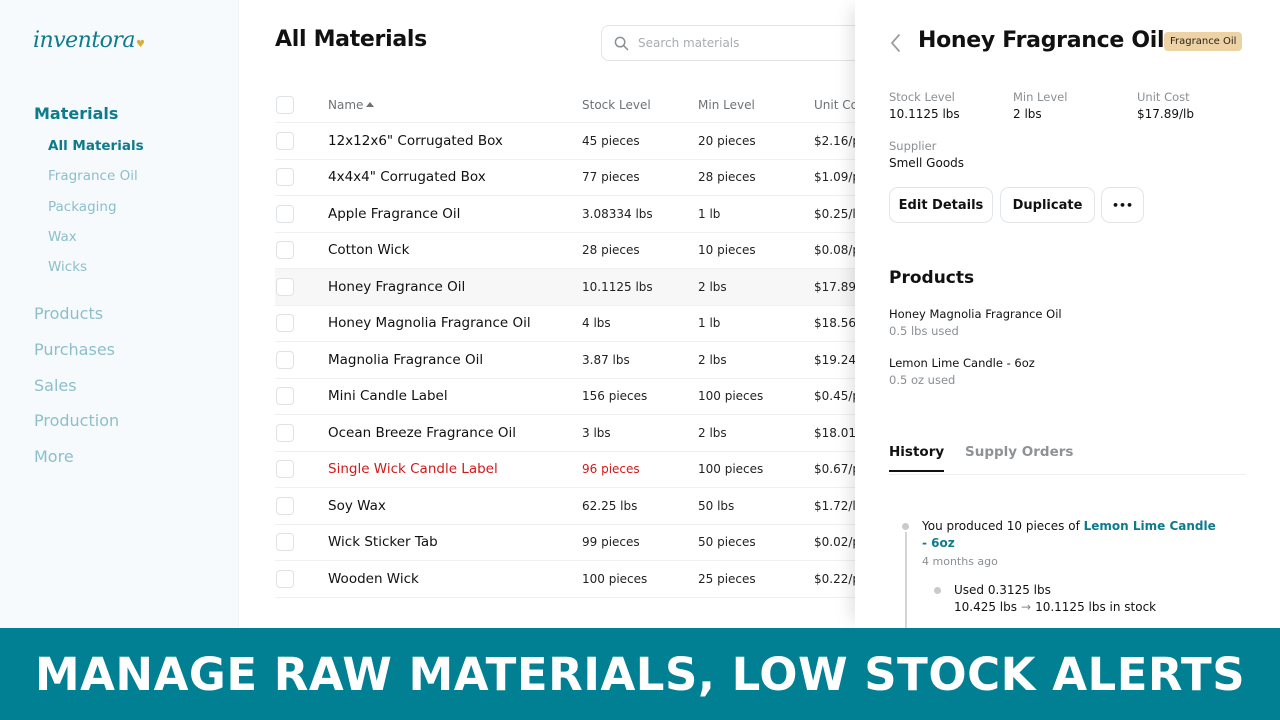  What do you see at coordinates (1055, 607) in the screenshot?
I see `history-detail-change: 10.425 lbs → 10.1125 lbs in stock` at bounding box center [1055, 607].